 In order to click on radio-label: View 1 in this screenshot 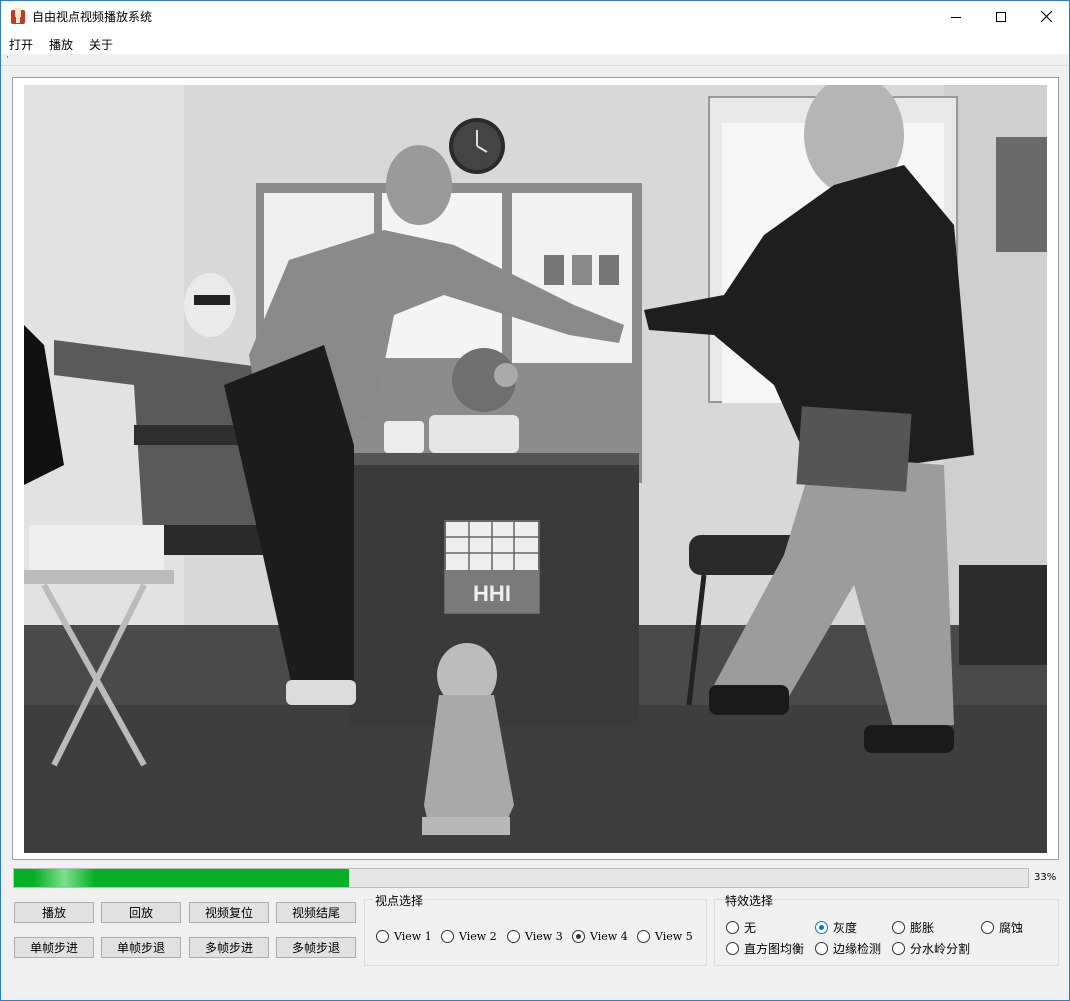, I will do `click(413, 936)`.